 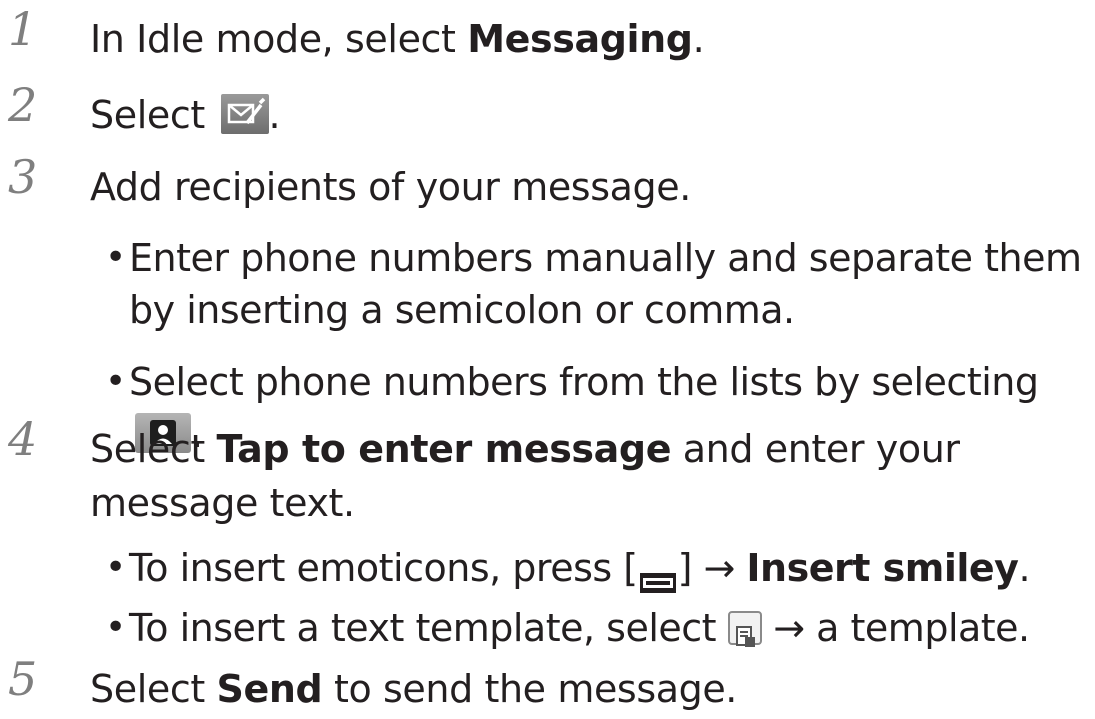 What do you see at coordinates (244, 113) in the screenshot?
I see `compose-message-icon` at bounding box center [244, 113].